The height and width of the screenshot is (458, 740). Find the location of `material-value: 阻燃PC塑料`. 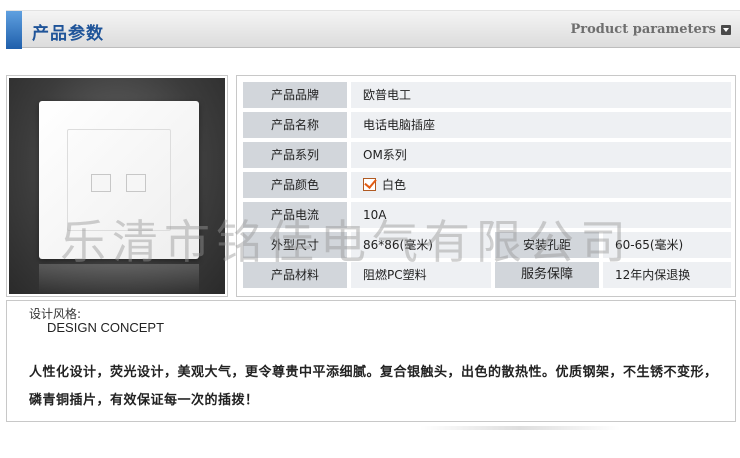

material-value: 阻燃PC塑料 is located at coordinates (421, 275).